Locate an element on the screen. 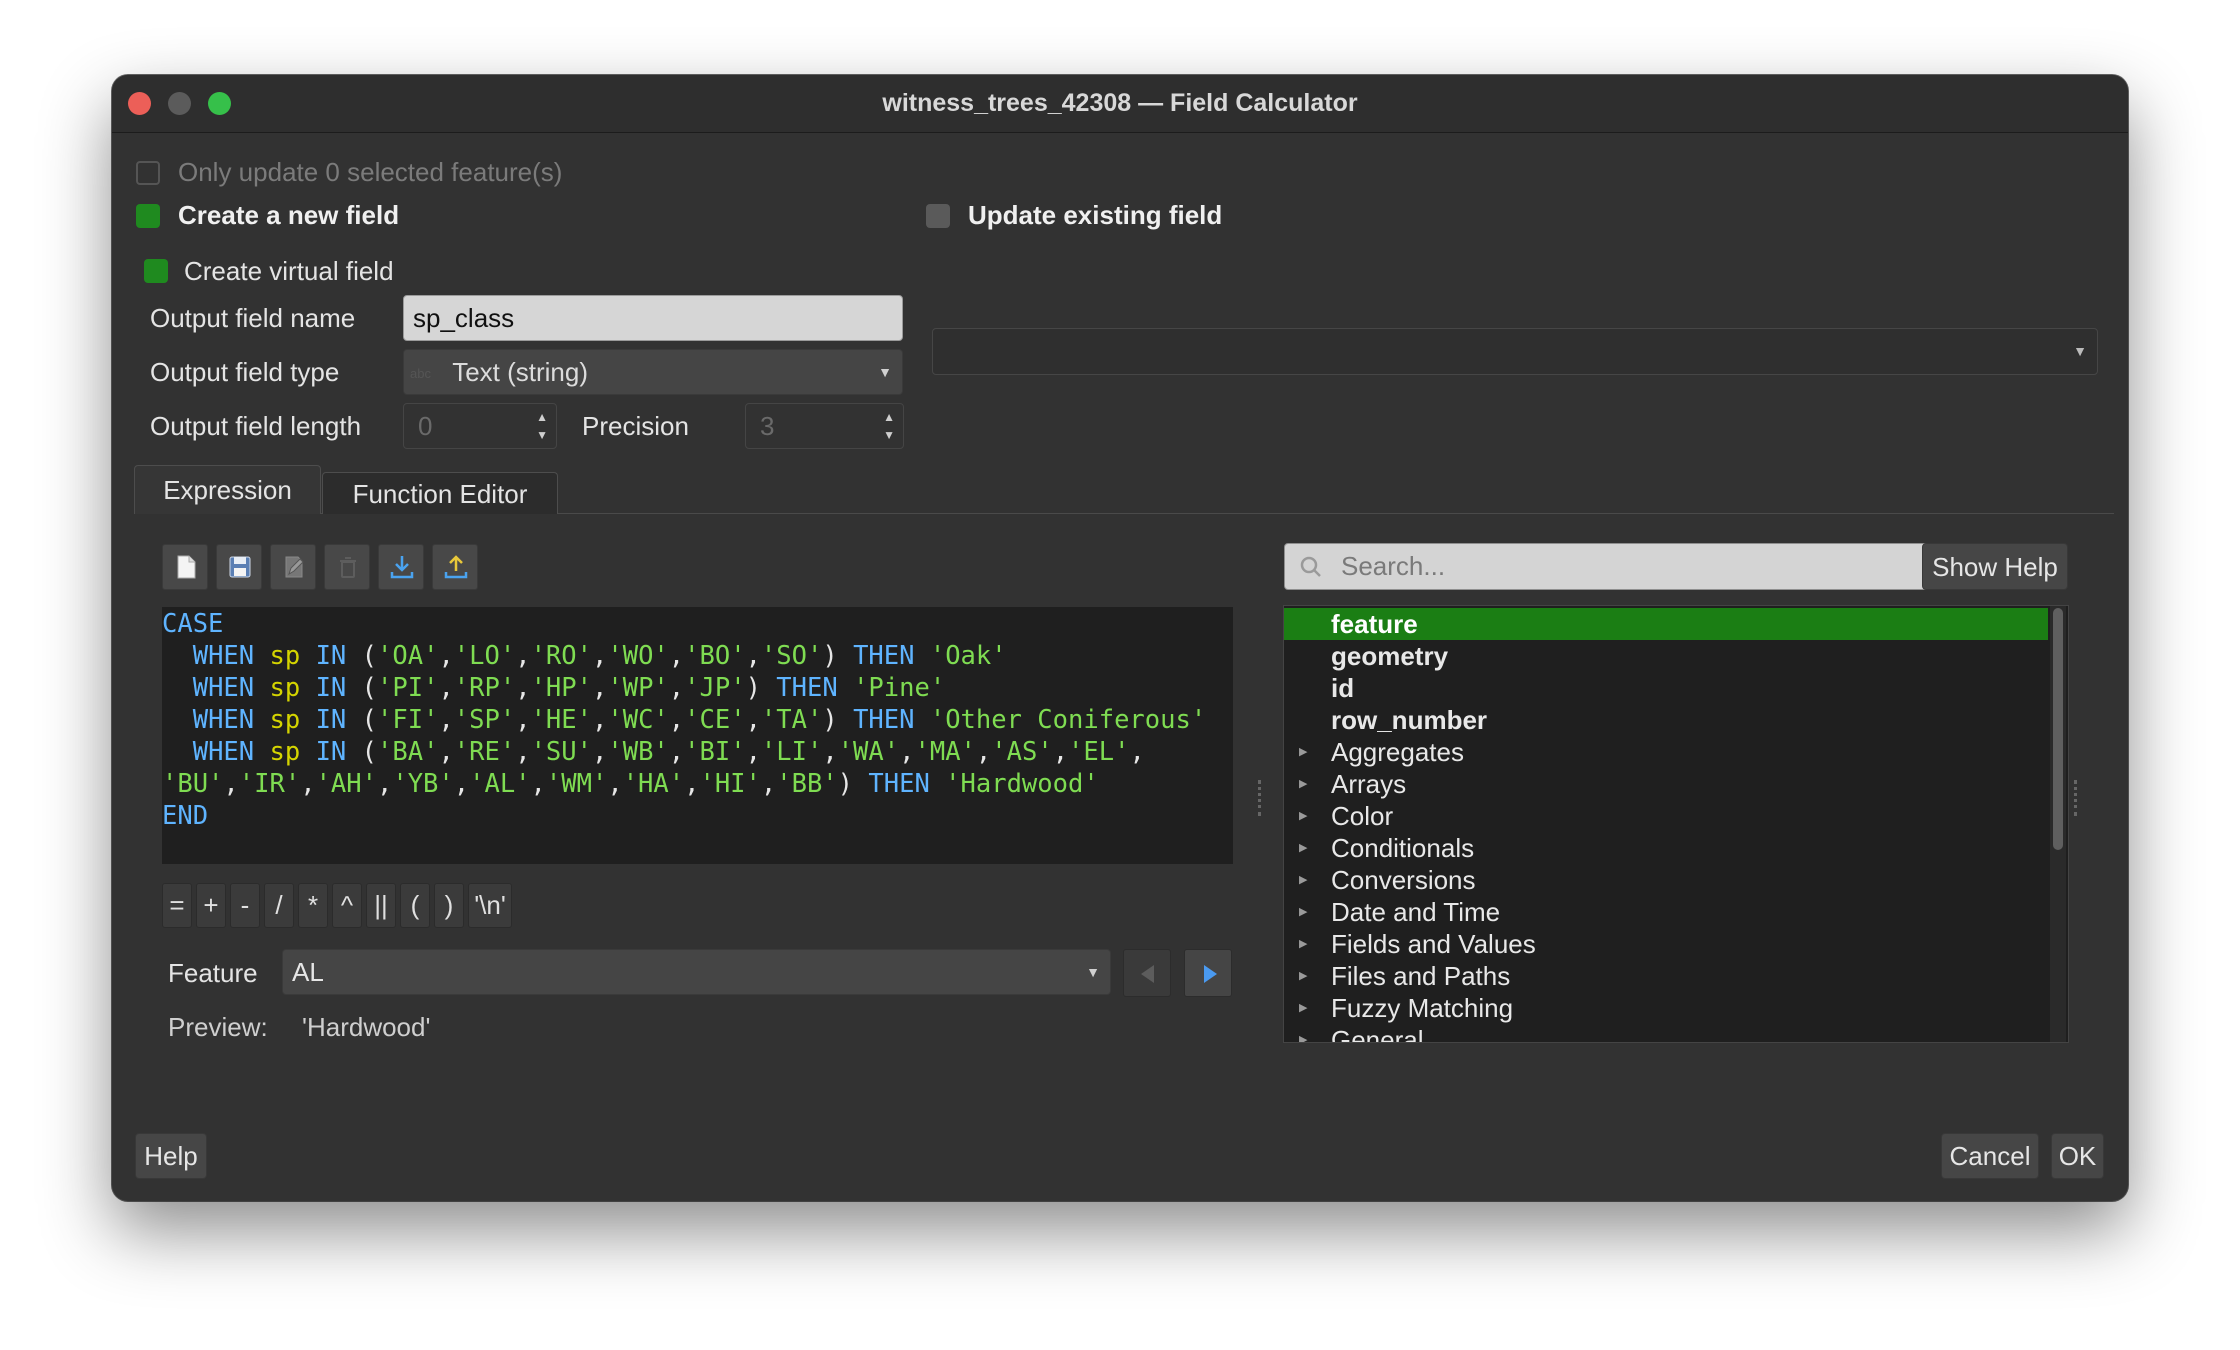 The width and height of the screenshot is (2240, 1350). tree-item-fields-and-values: ▶ Fields and Values is located at coordinates (1666, 944).